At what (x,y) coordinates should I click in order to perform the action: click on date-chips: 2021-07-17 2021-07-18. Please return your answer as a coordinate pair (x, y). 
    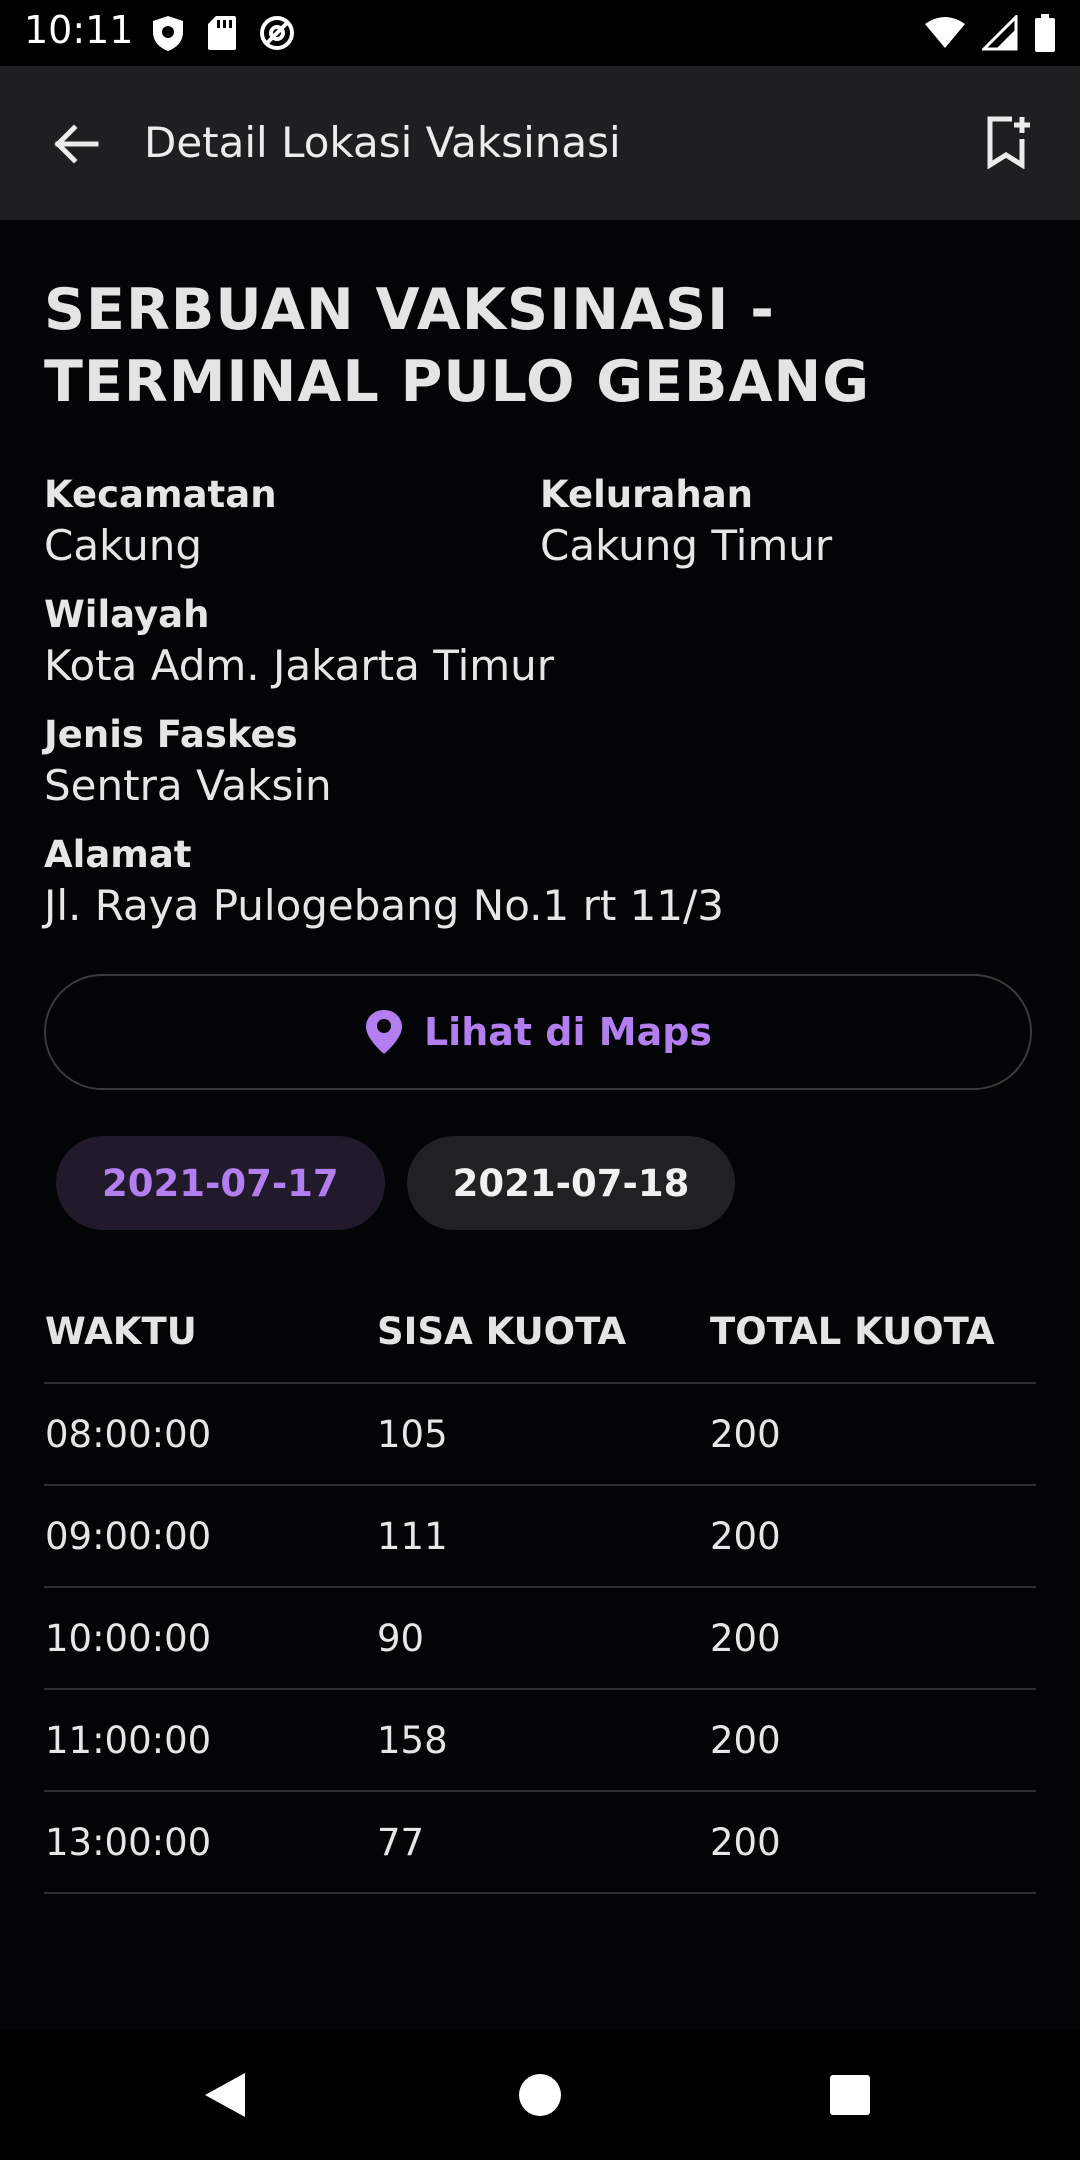
    Looking at the image, I should click on (546, 1183).